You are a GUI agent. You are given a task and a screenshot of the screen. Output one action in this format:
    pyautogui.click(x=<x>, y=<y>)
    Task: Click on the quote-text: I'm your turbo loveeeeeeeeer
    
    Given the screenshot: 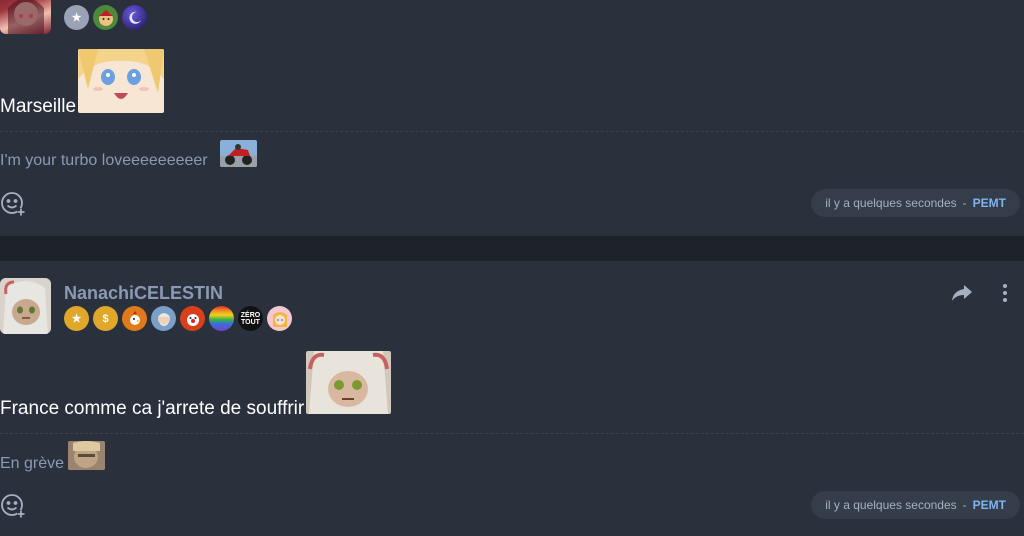 What is the action you would take?
    pyautogui.click(x=104, y=160)
    